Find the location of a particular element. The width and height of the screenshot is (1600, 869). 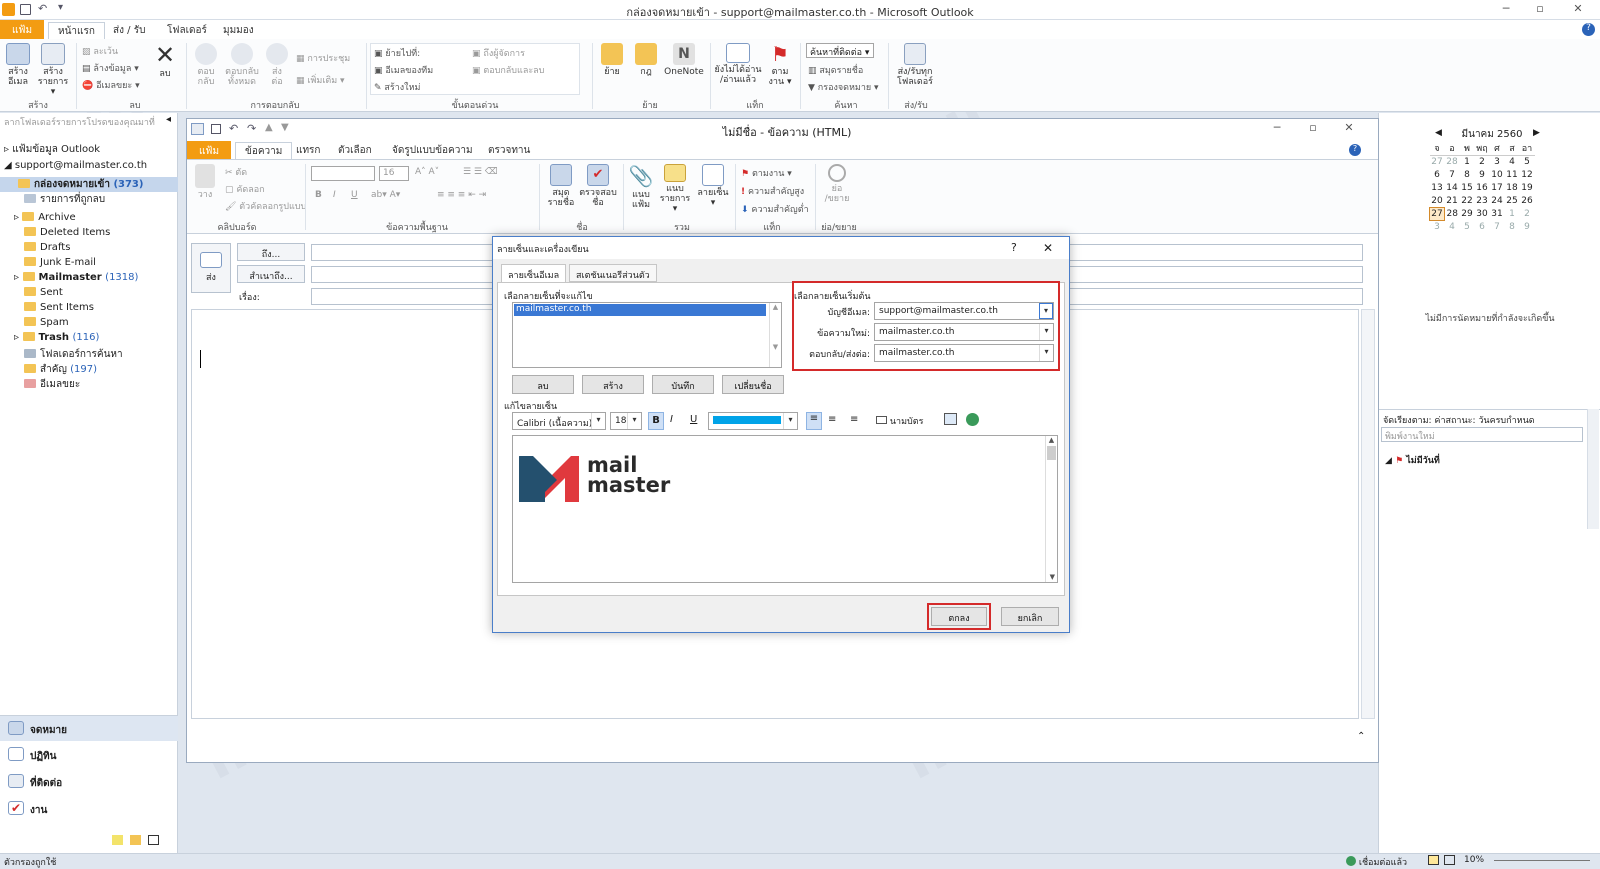

quickstep-done: ▣ ตอบกลับและลบ is located at coordinates (508, 70).